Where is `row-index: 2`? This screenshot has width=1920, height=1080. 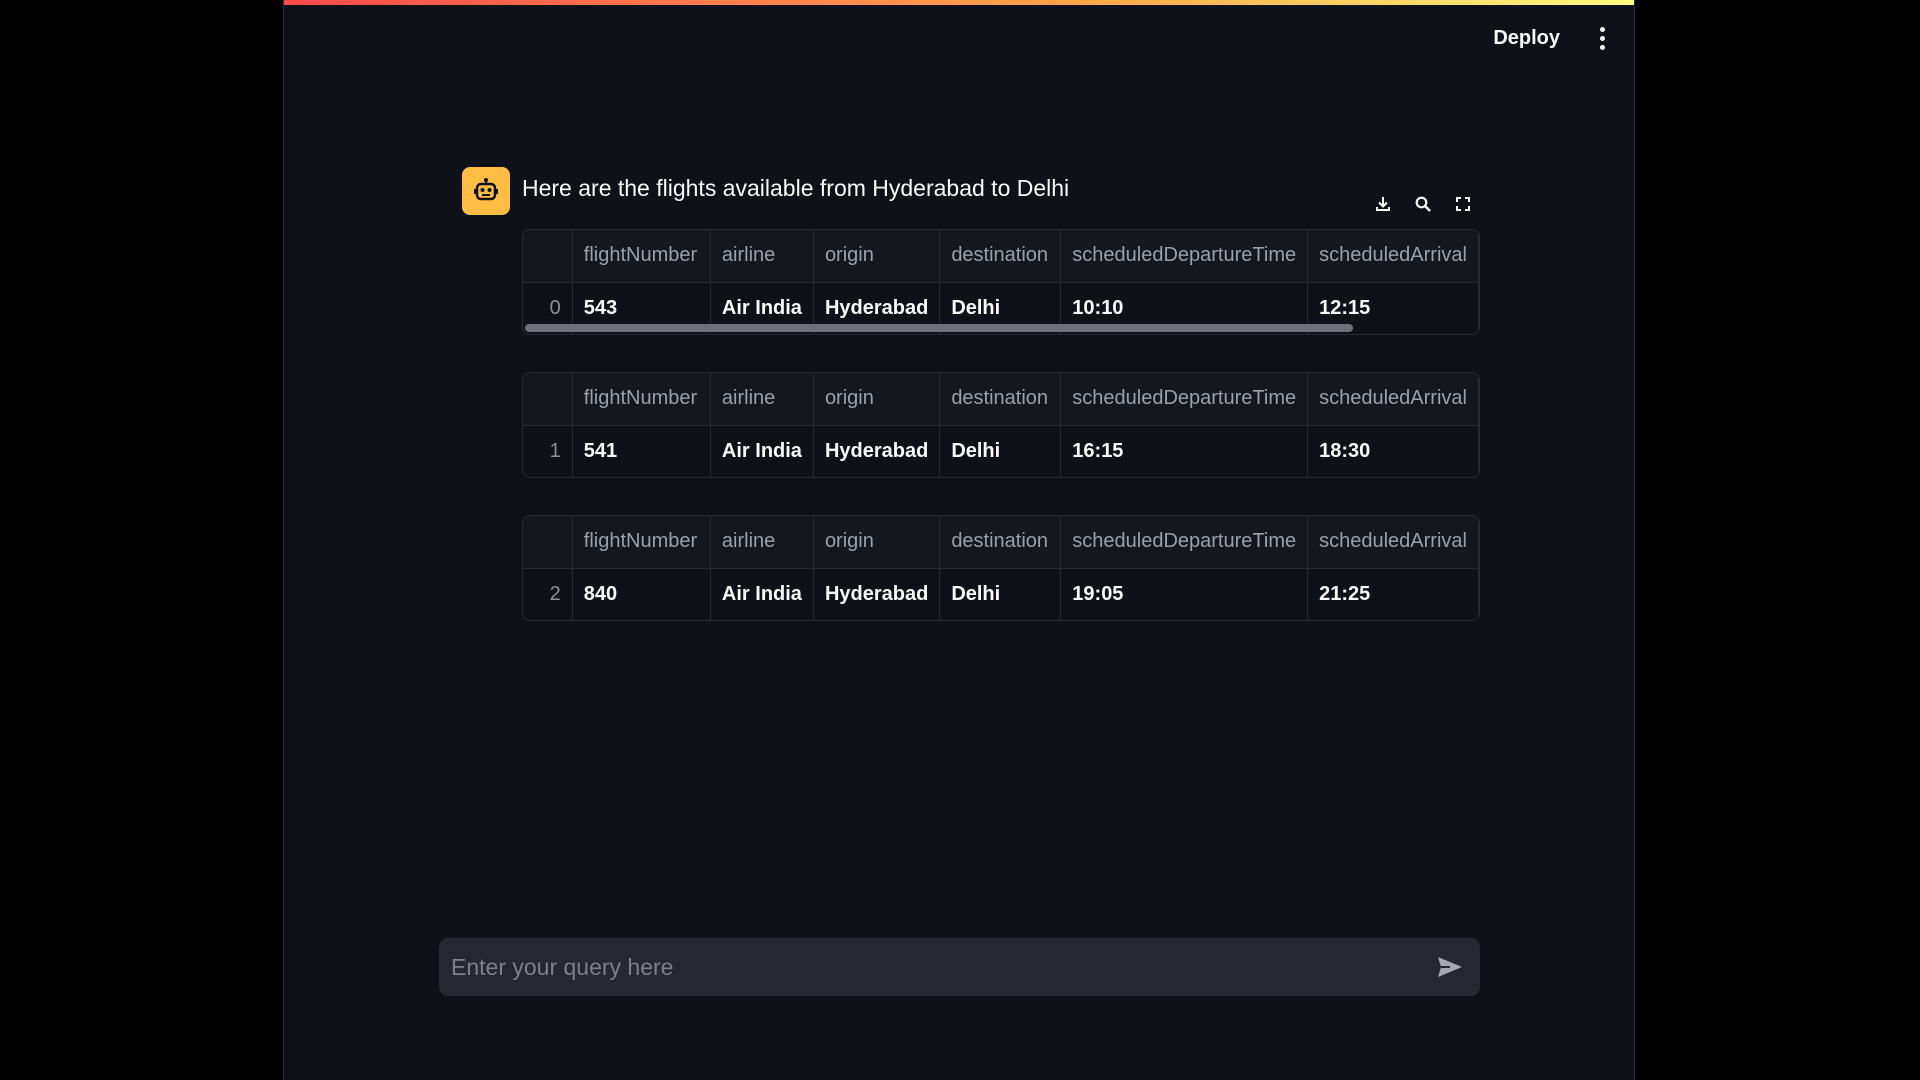
row-index: 2 is located at coordinates (548, 594).